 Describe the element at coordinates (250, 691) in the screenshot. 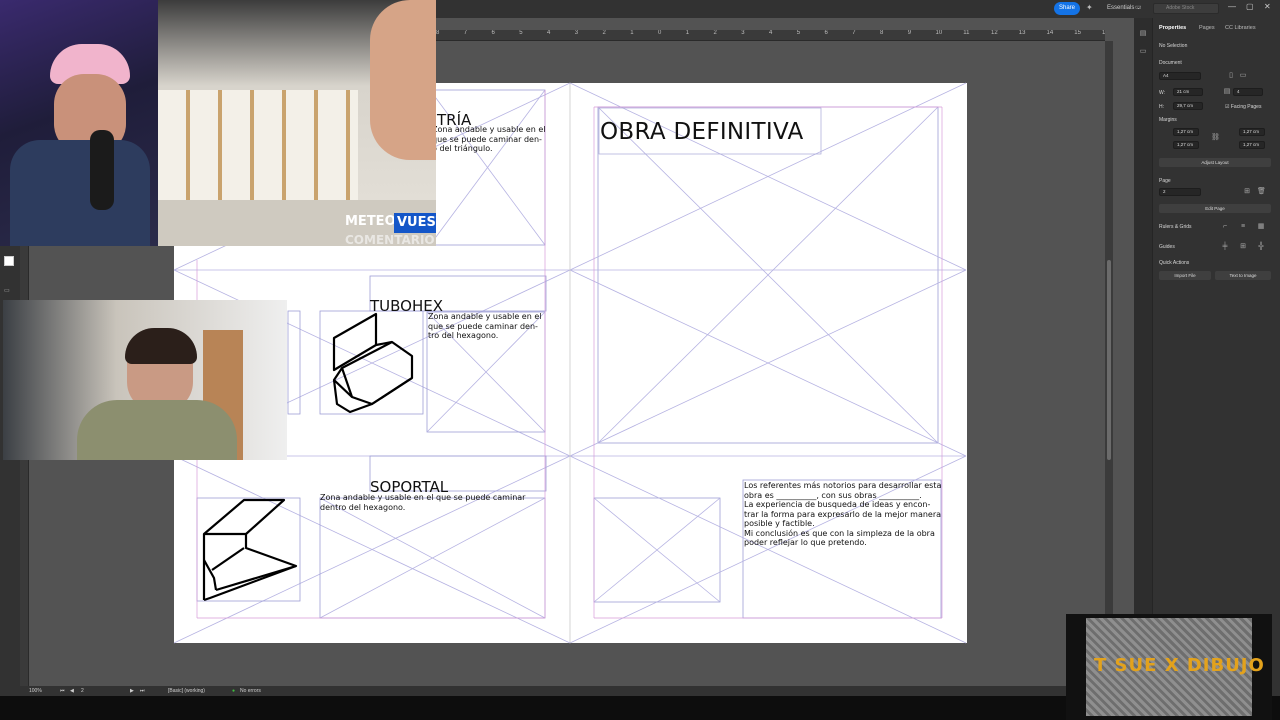

I see `preflight-status: No errors` at that location.